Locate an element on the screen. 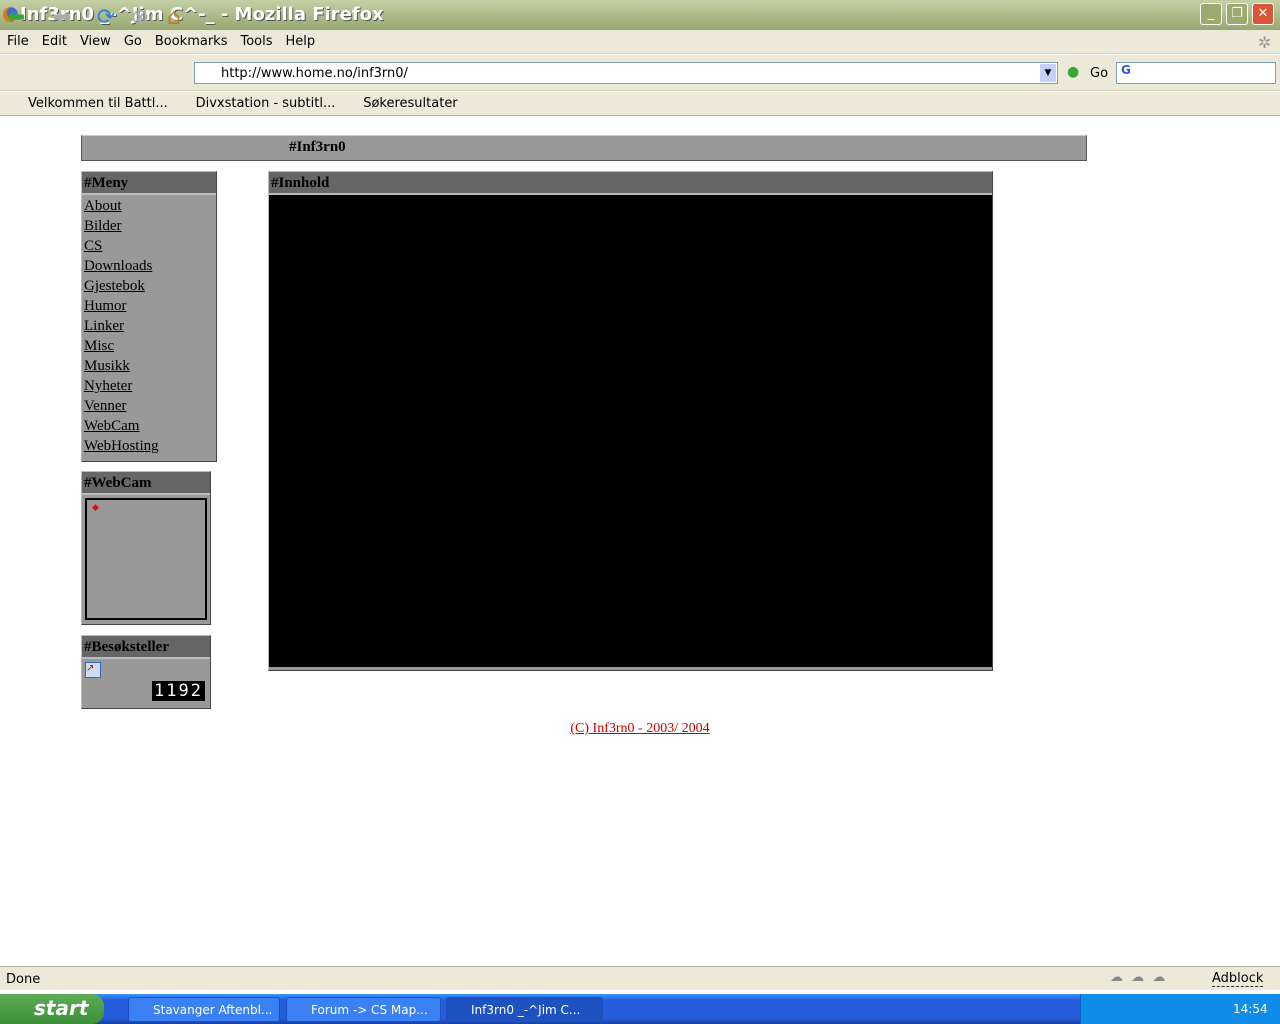  counter-title: #Besøksteller is located at coordinates (146, 647).